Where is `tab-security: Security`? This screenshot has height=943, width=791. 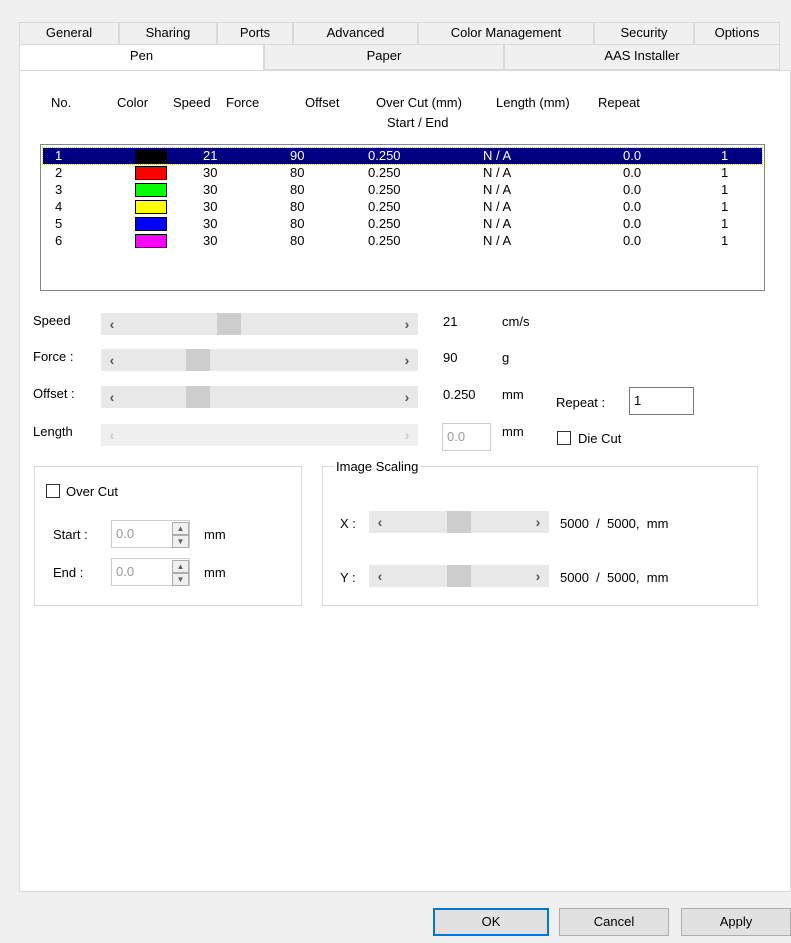 tab-security: Security is located at coordinates (644, 33).